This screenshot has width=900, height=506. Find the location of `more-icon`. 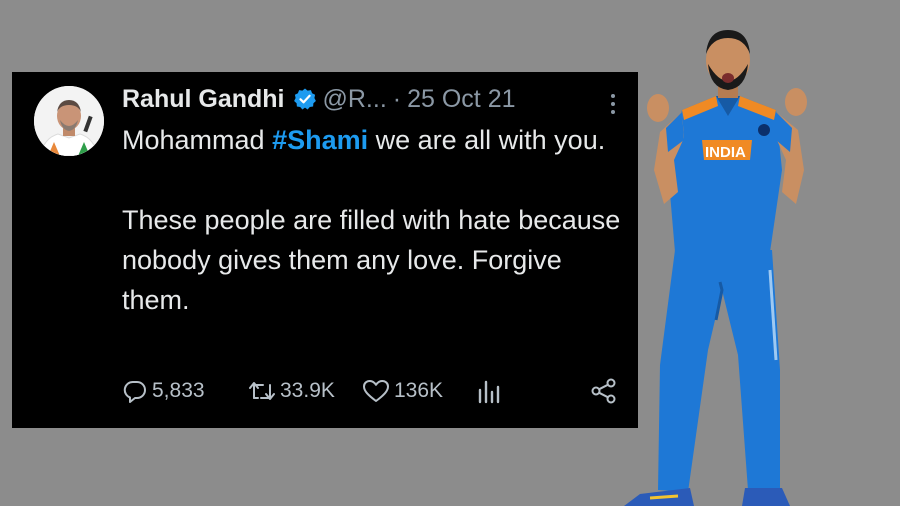

more-icon is located at coordinates (613, 104).